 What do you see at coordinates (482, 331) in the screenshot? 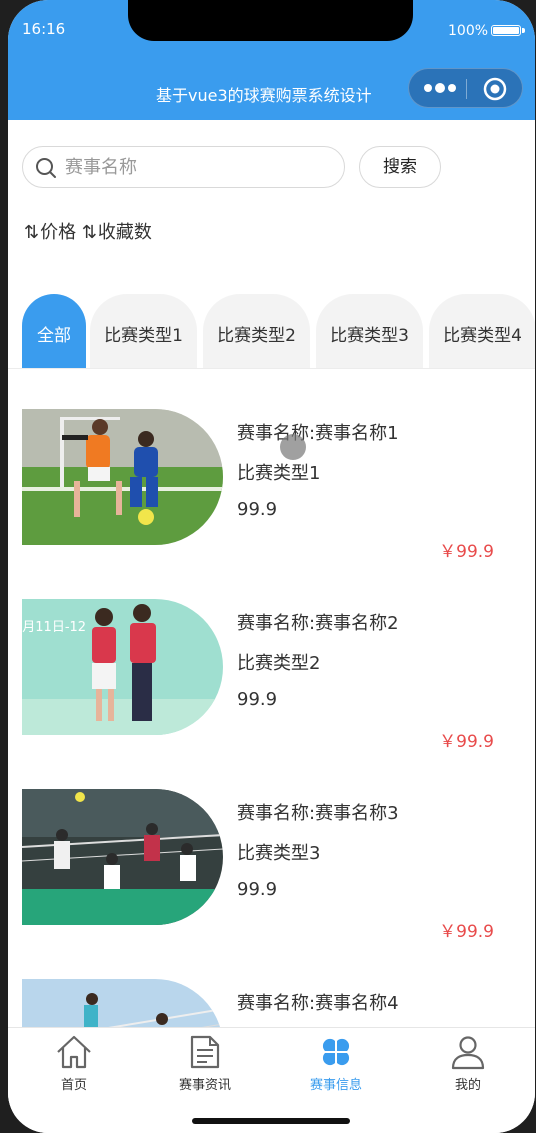
I see `tab-type-4: 比赛类型4` at bounding box center [482, 331].